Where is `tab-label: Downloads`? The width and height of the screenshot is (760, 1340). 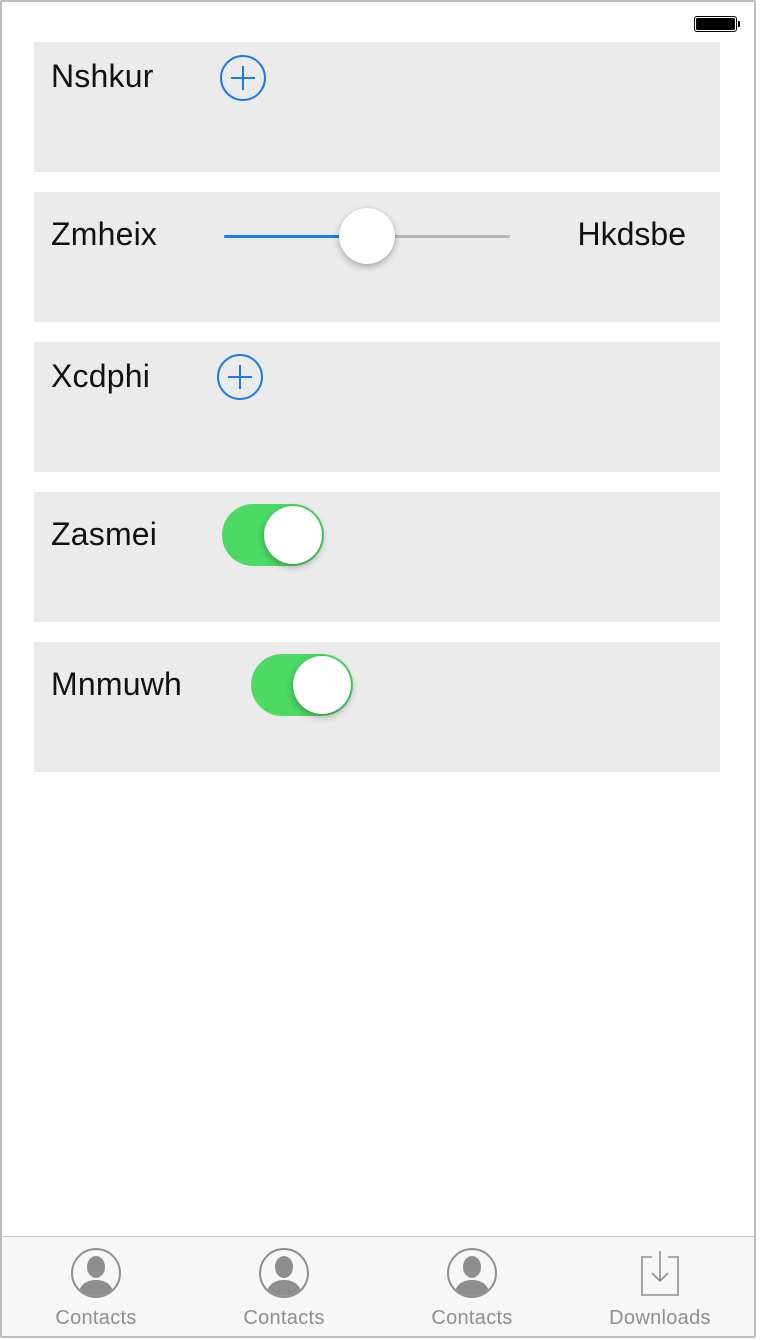 tab-label: Downloads is located at coordinates (660, 1318).